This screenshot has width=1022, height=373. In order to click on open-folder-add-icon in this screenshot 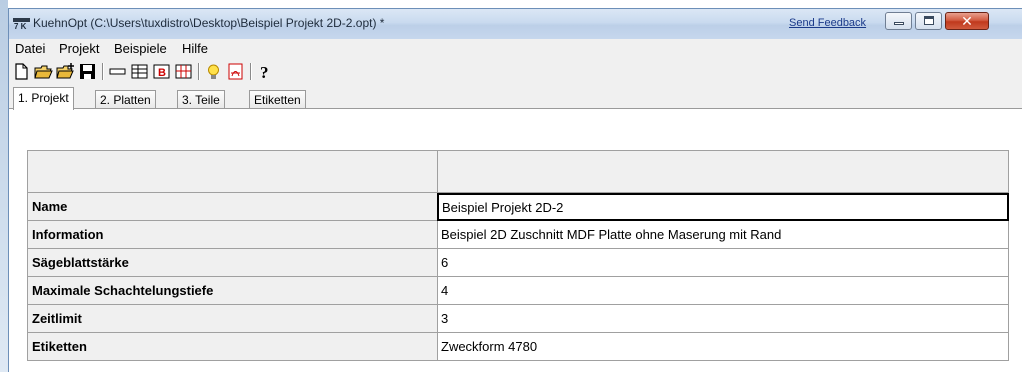, I will do `click(65, 71)`.